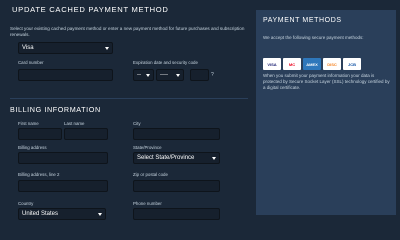 The width and height of the screenshot is (400, 240). I want to click on country-value: United States, so click(40, 214).